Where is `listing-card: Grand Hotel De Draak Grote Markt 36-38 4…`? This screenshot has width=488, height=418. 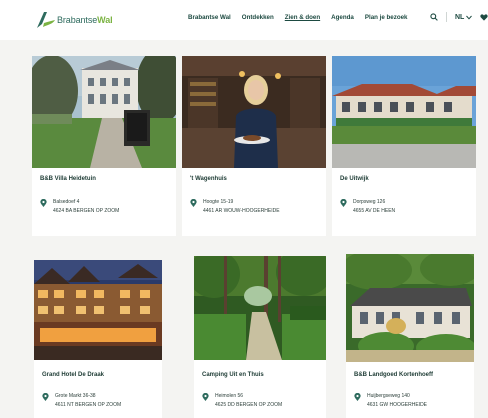
listing-card: Grand Hotel De Draak Grote Markt 36-38 4… is located at coordinates (98, 339).